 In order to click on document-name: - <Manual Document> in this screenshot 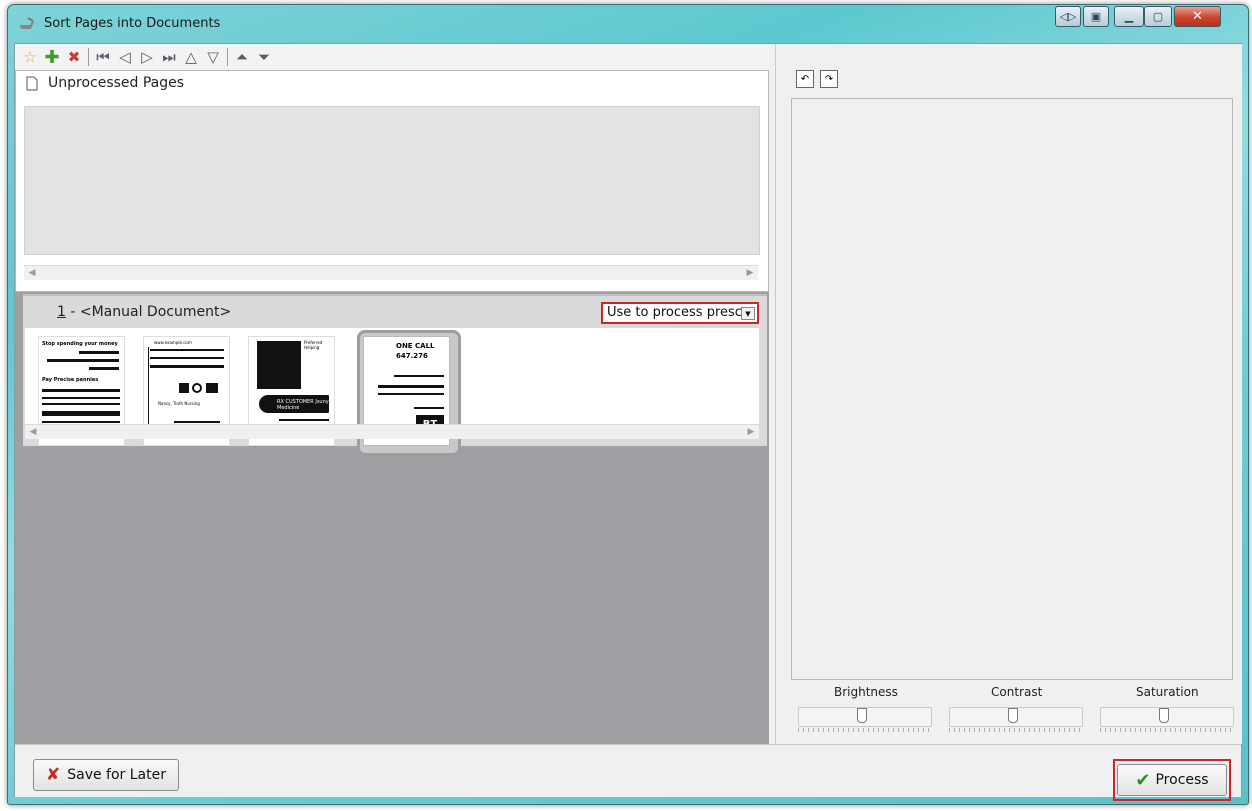, I will do `click(148, 312)`.